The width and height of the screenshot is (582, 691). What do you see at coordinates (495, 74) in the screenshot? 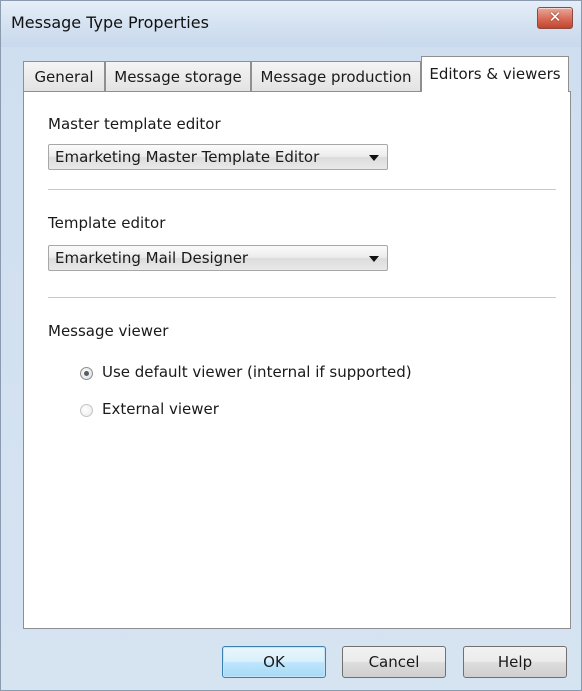
I see `tab-editors-viewers: Editors & viewers` at bounding box center [495, 74].